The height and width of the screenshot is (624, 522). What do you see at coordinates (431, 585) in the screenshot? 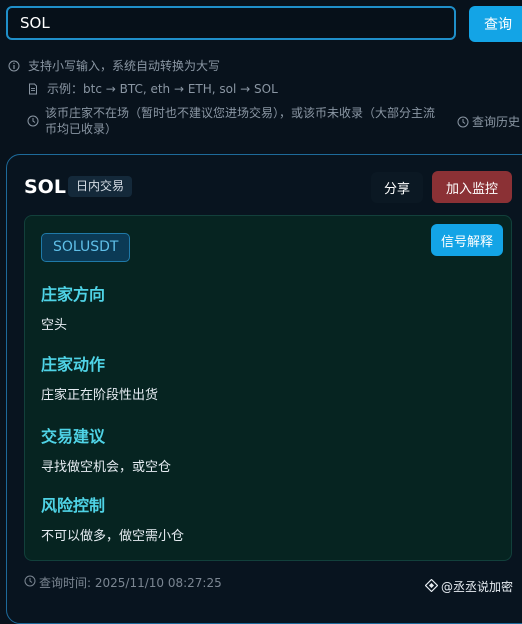
I see `binance-diamond-icon` at bounding box center [431, 585].